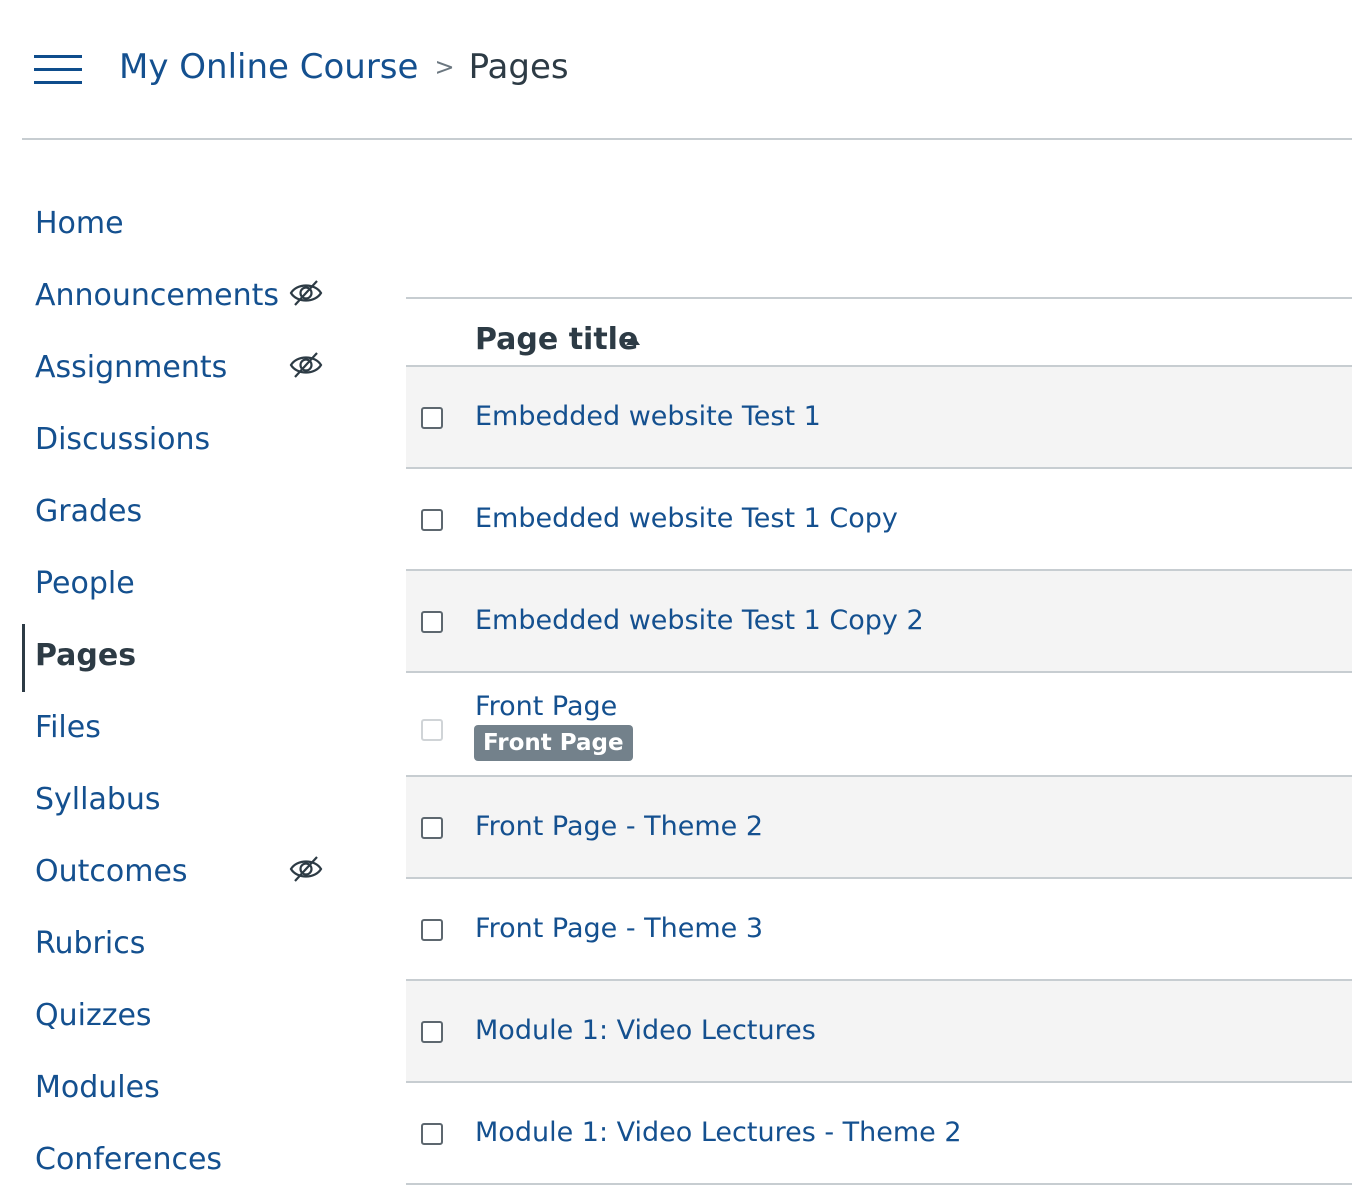  What do you see at coordinates (93, 1015) in the screenshot?
I see `sidebar-item-label: Quizzes` at bounding box center [93, 1015].